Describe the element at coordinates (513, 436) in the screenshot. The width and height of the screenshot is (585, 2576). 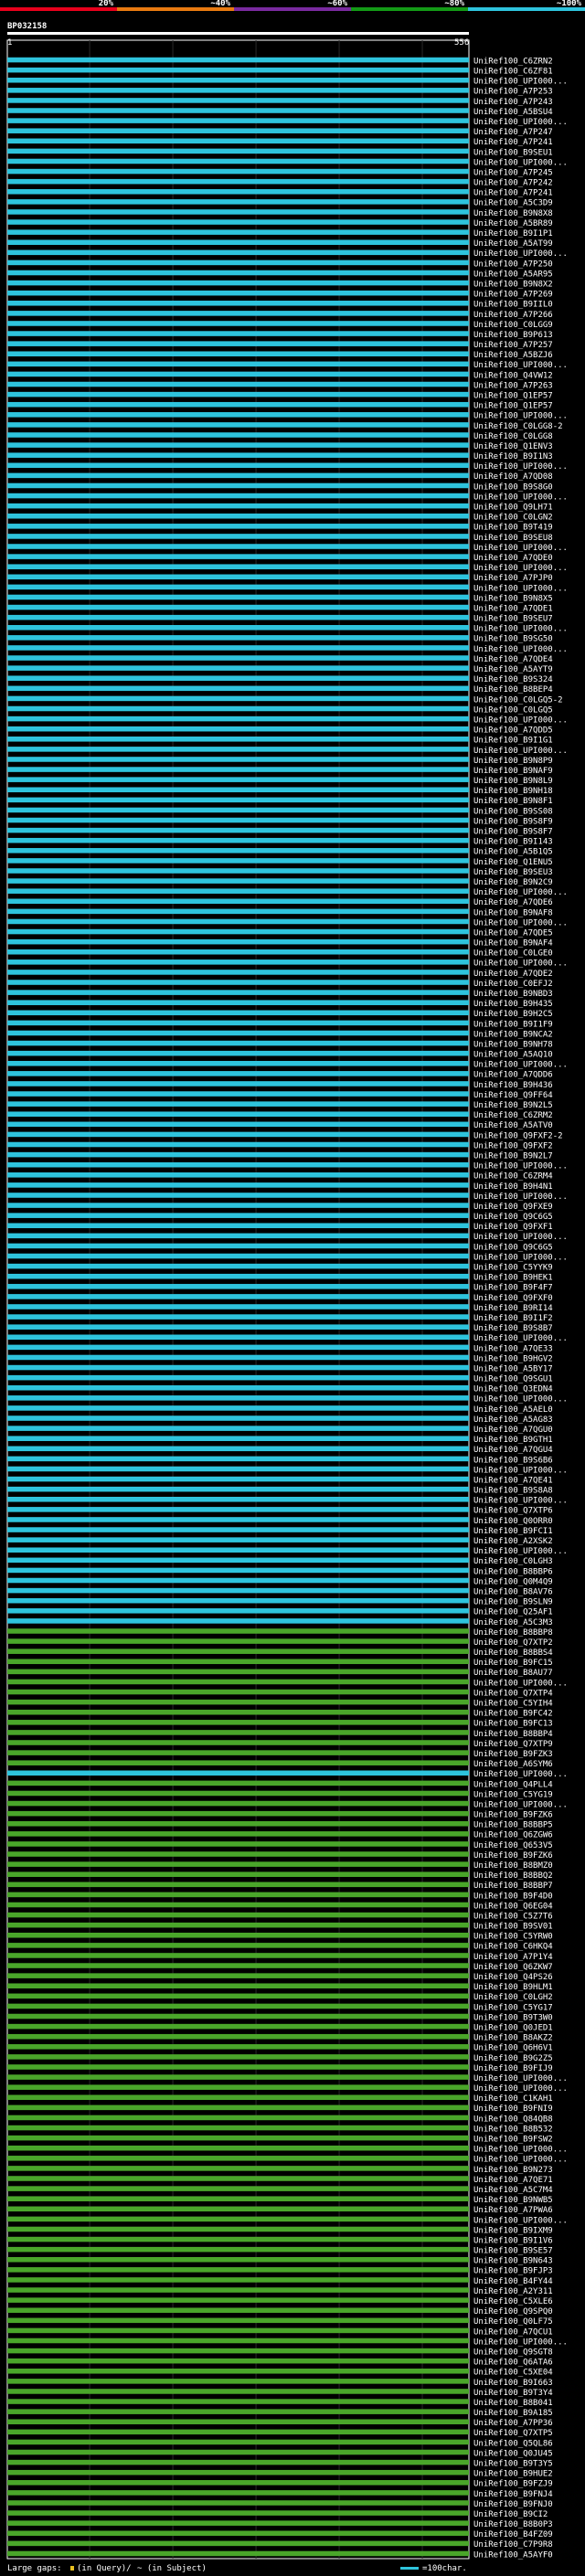
I see `hit-label: UniRef100_C0LGG8` at that location.